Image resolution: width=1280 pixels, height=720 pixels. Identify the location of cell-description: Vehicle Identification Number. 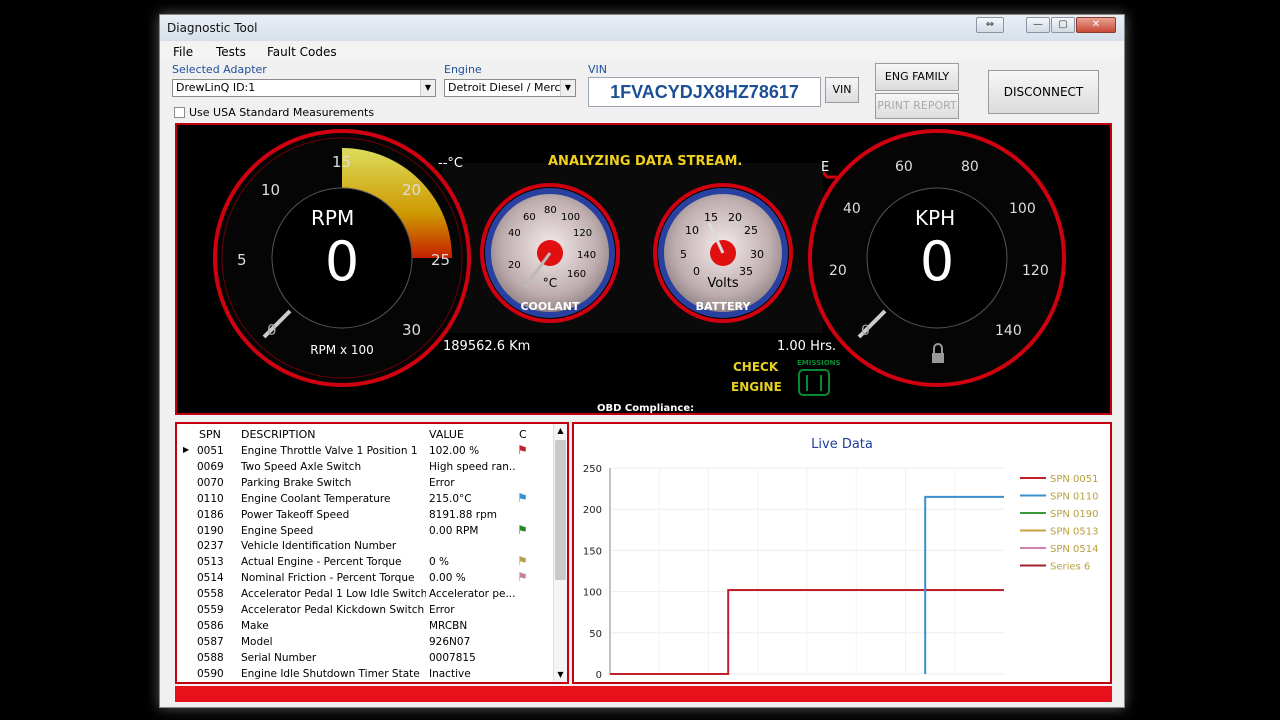
(319, 546).